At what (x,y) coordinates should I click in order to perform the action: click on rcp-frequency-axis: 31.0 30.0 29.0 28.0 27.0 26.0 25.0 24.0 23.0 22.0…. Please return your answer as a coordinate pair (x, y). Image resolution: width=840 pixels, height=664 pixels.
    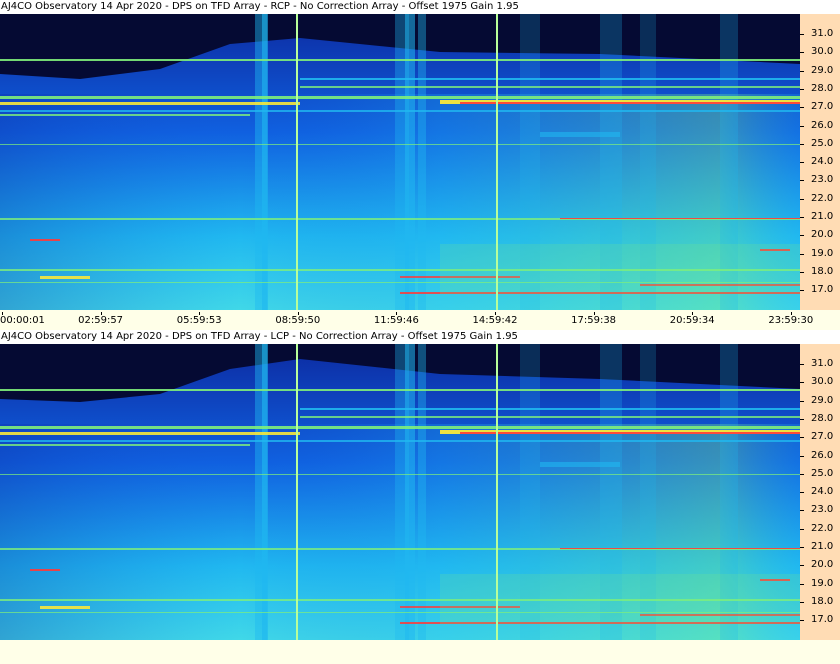
    Looking at the image, I should click on (820, 162).